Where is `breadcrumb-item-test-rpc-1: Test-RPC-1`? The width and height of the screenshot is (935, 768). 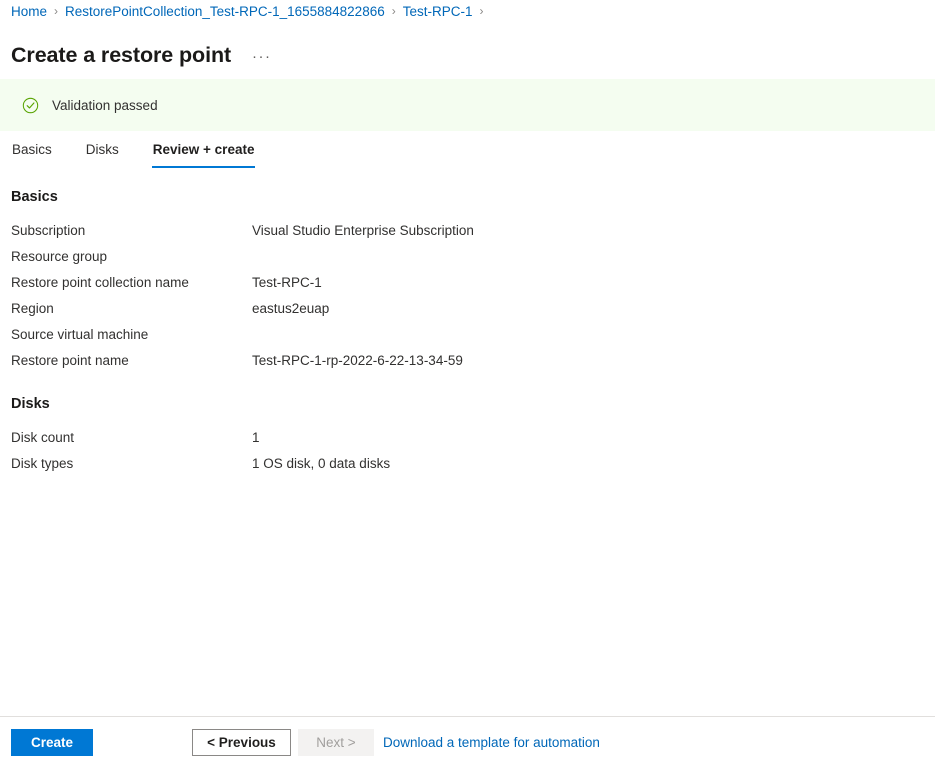
breadcrumb-item-test-rpc-1: Test-RPC-1 is located at coordinates (438, 11).